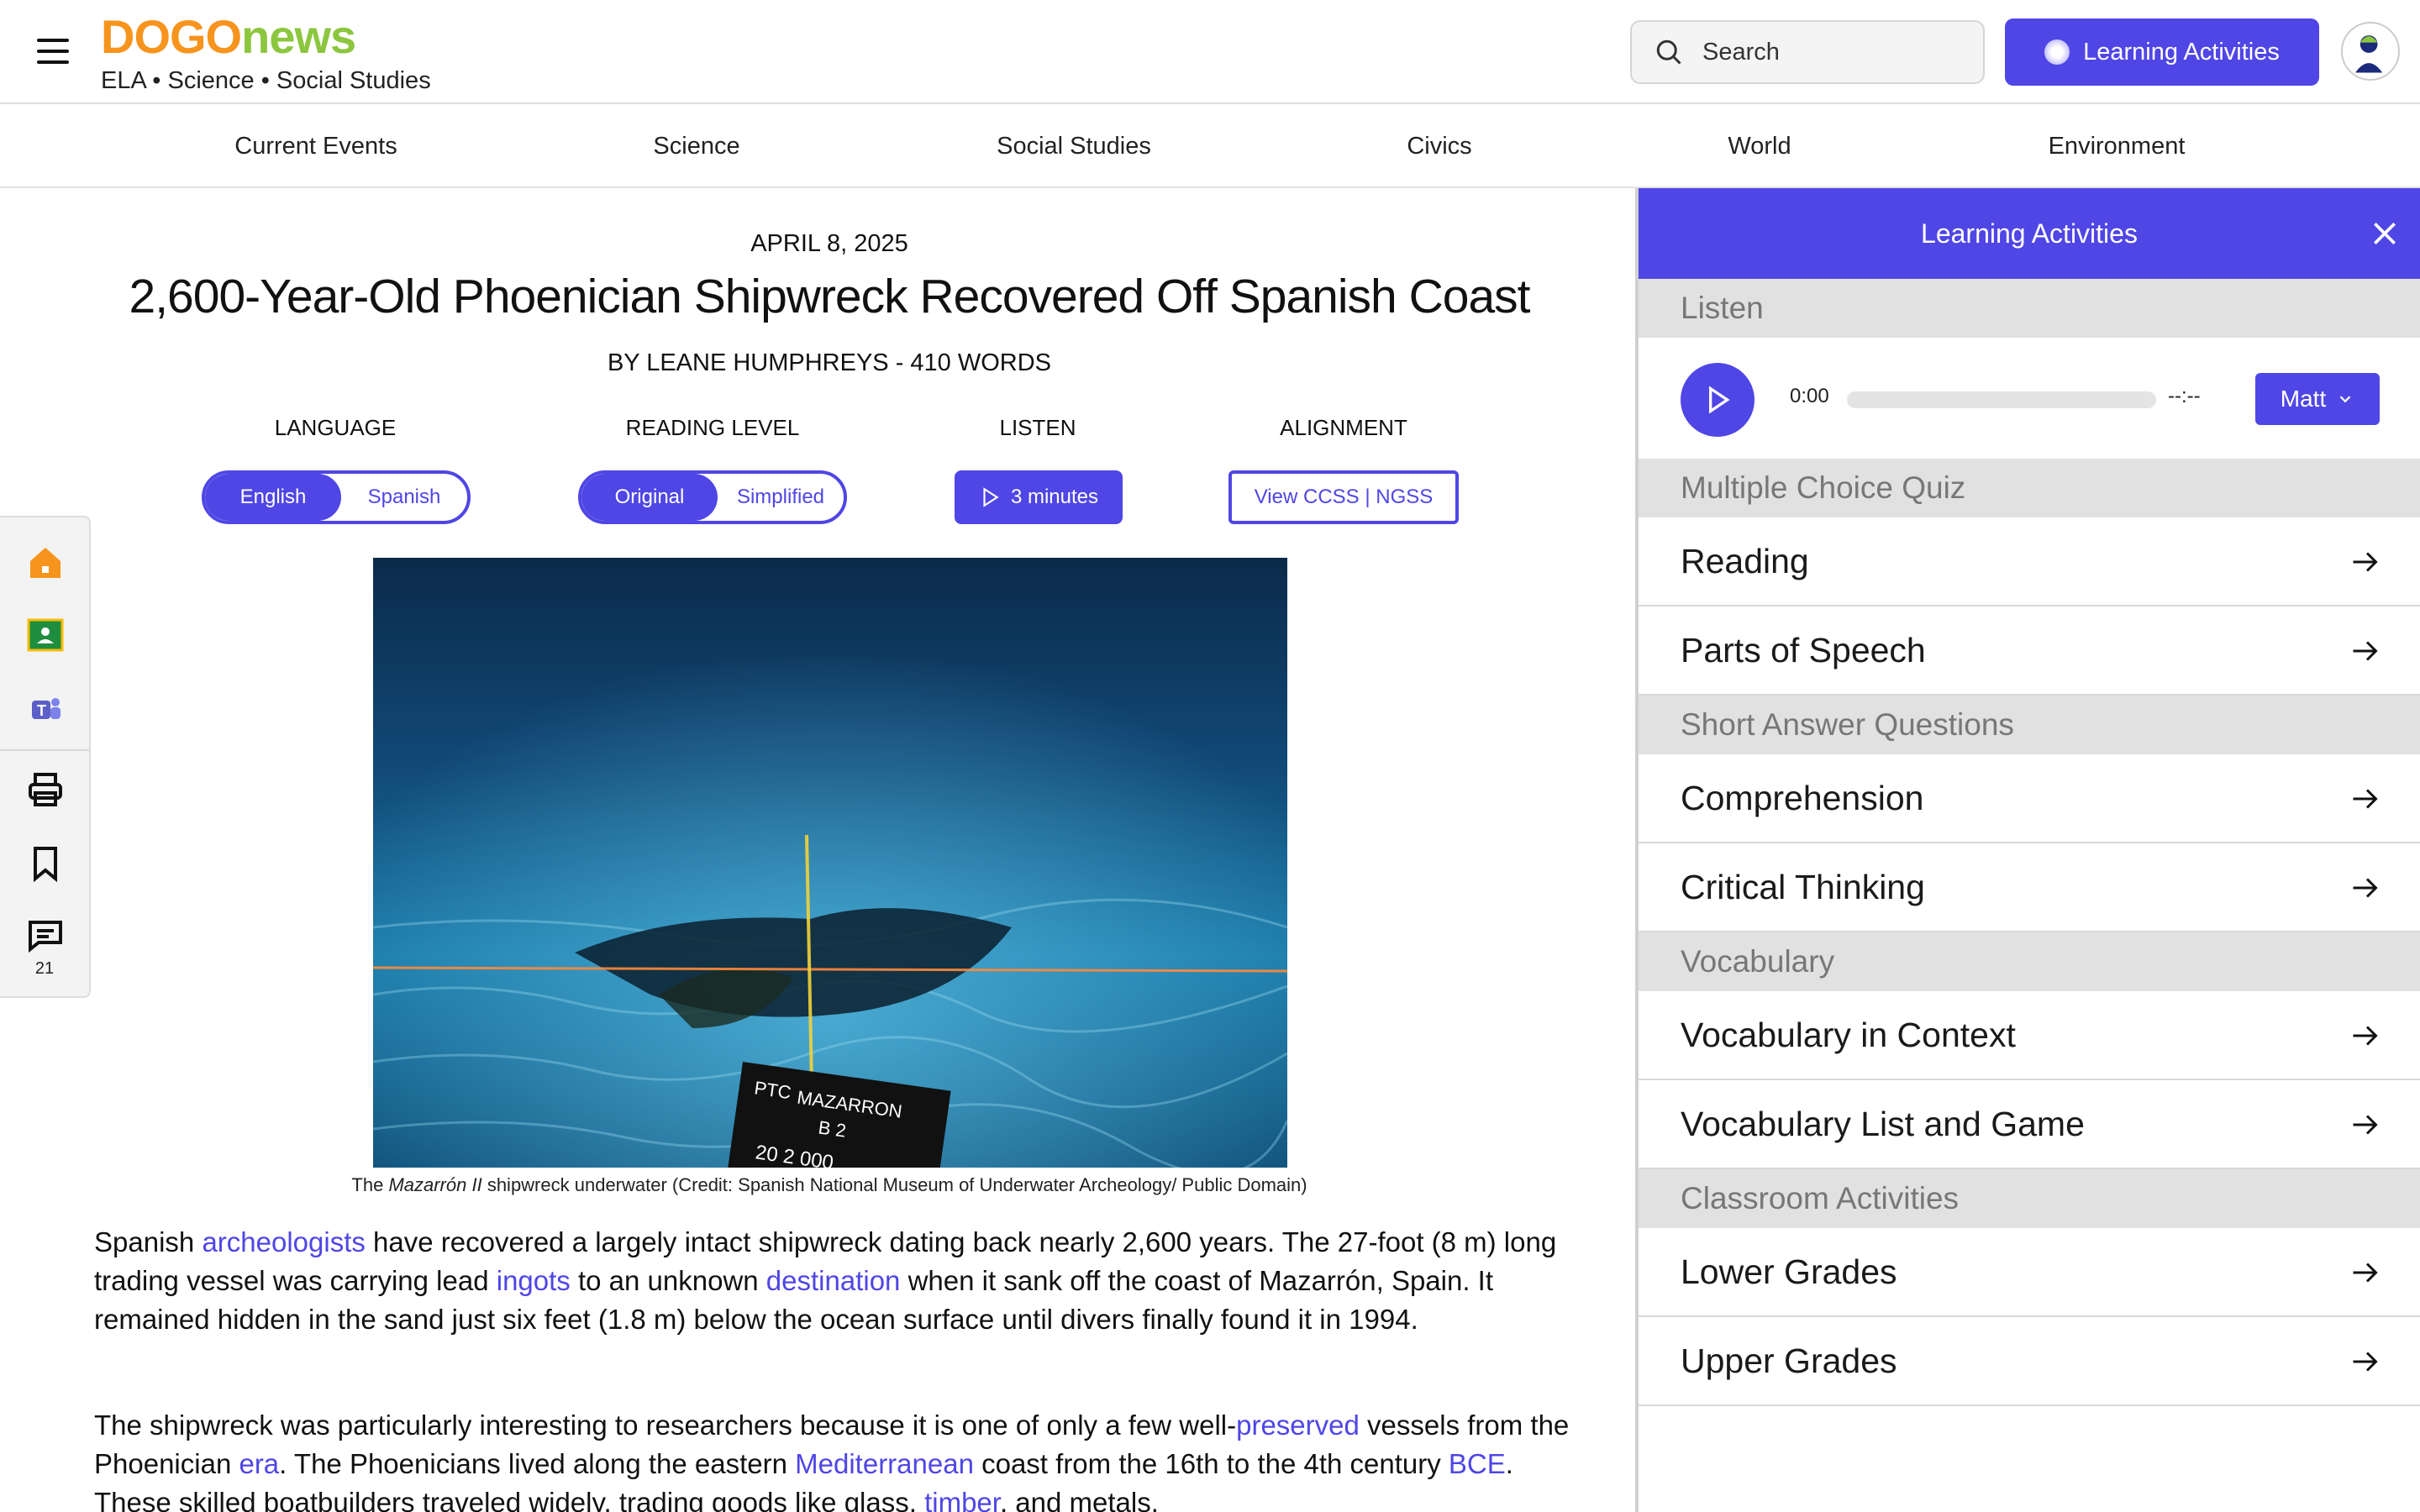 Image resolution: width=2420 pixels, height=1512 pixels. What do you see at coordinates (299, 36) in the screenshot?
I see `logo-news: news` at bounding box center [299, 36].